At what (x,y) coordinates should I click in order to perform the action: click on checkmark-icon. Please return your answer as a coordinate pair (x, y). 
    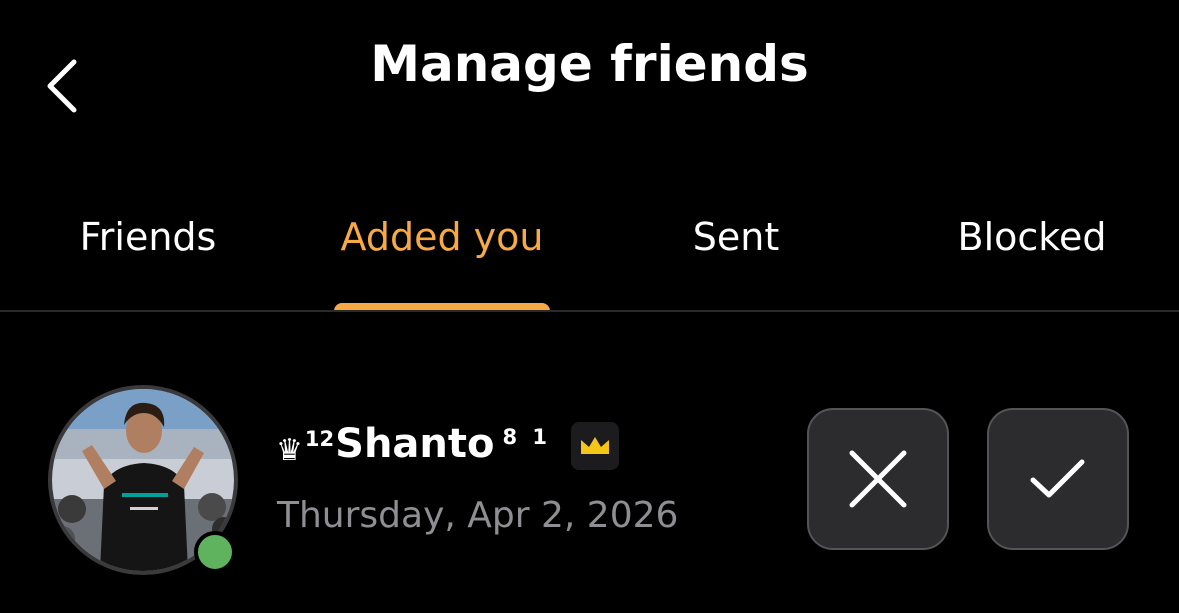
    Looking at the image, I should click on (1057, 478).